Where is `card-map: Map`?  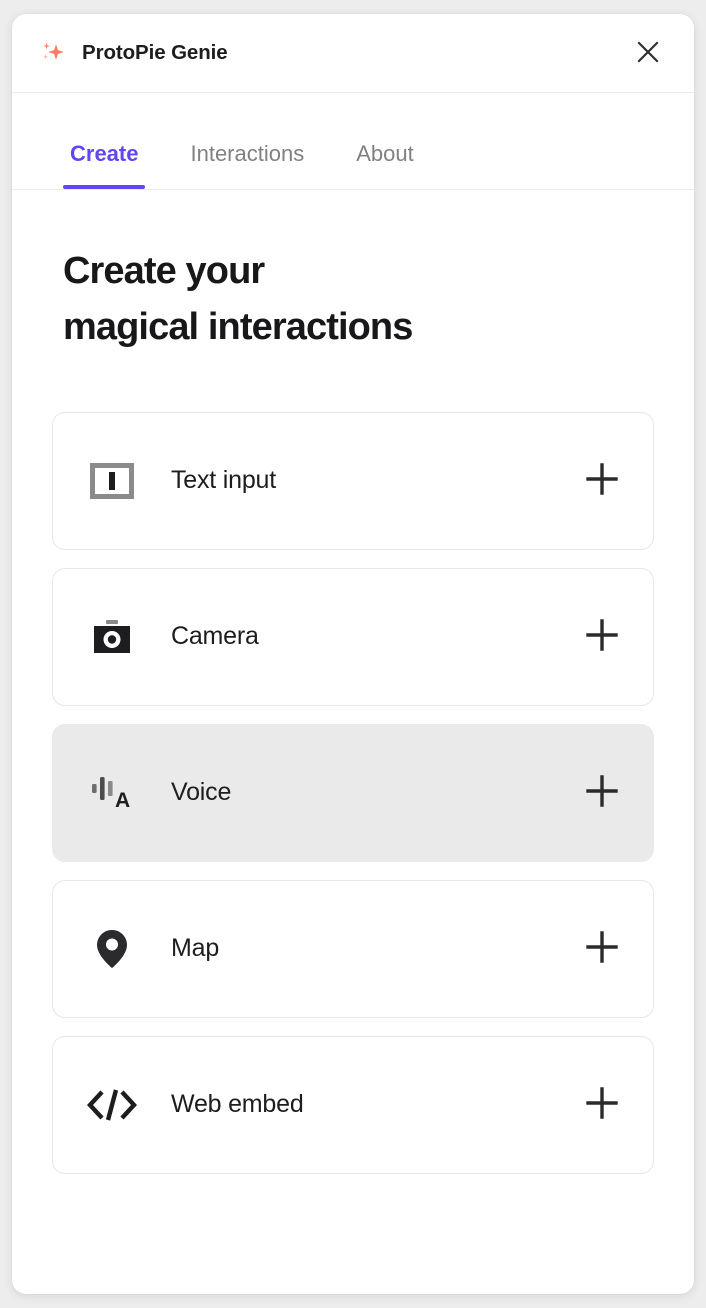 card-map: Map is located at coordinates (353, 948).